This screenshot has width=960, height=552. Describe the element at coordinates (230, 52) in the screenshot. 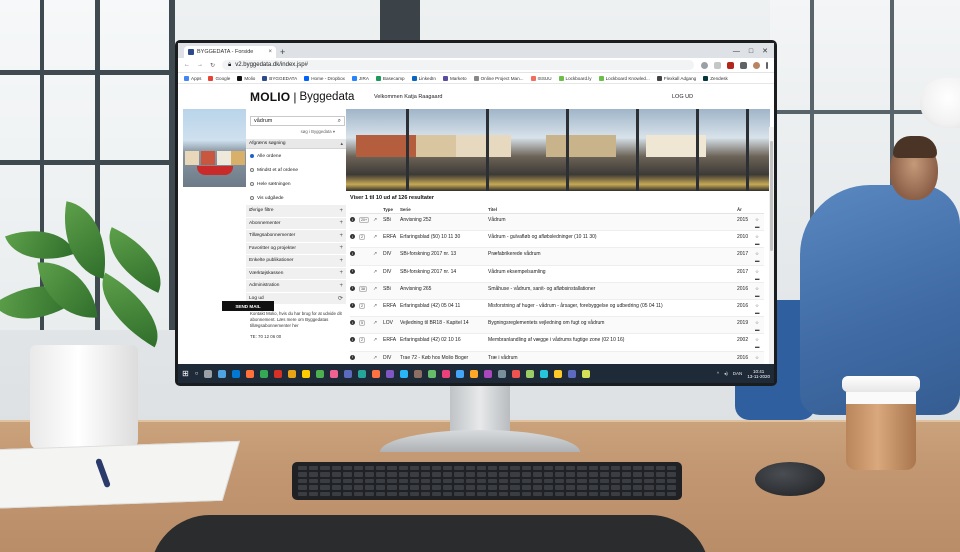

I see `browser-tab: BYGGEDATA - Forside ×` at that location.